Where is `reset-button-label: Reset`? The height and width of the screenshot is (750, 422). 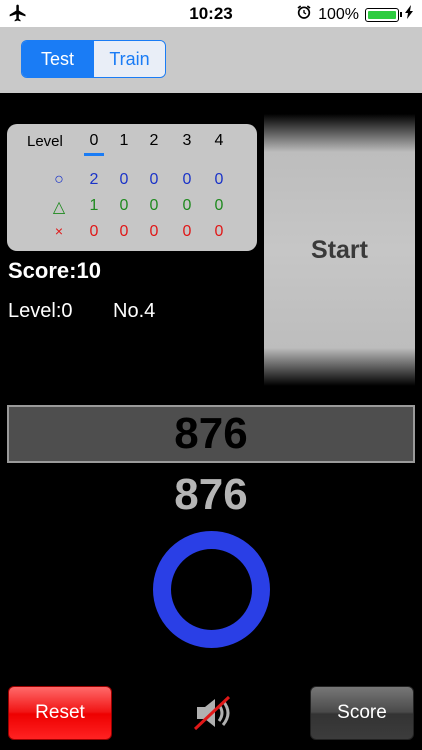
reset-button-label: Reset is located at coordinates (60, 712).